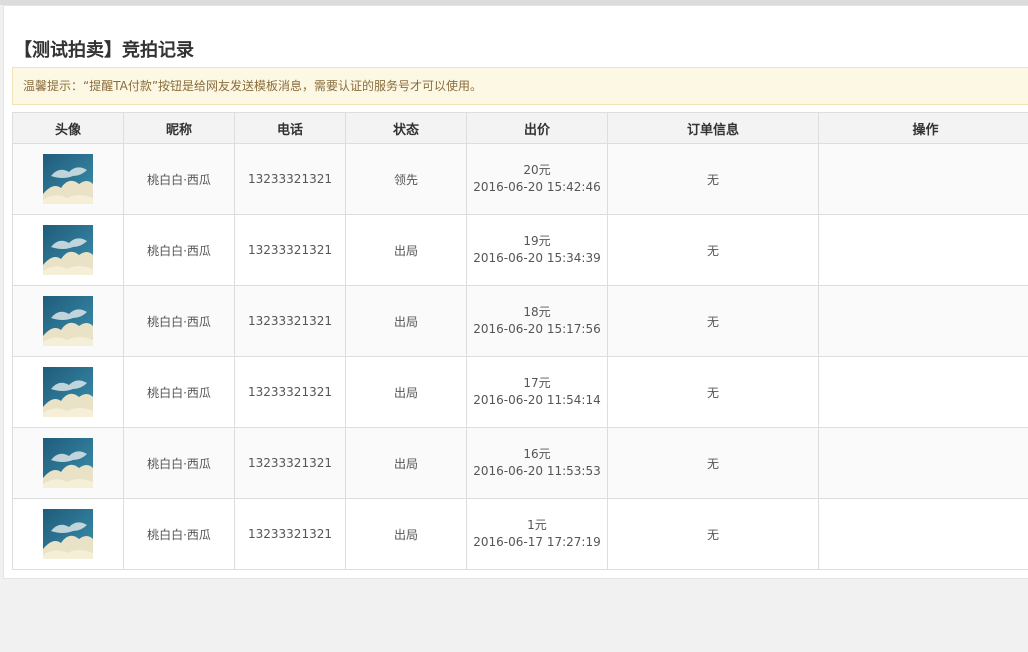  What do you see at coordinates (537, 463) in the screenshot?
I see `bid-cell: 16元 2016-06-20 11:53:53` at bounding box center [537, 463].